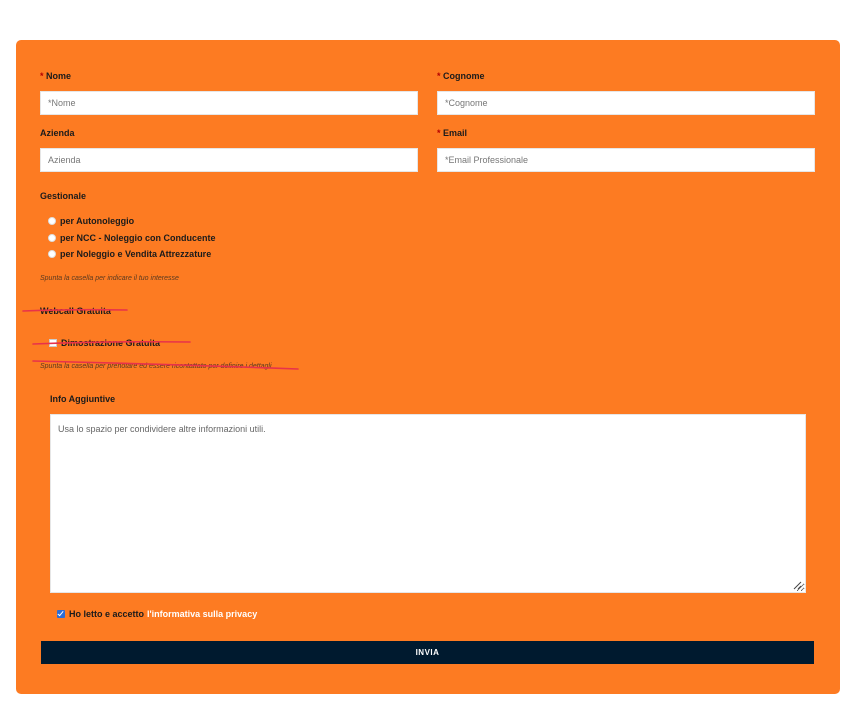  Describe the element at coordinates (63, 196) in the screenshot. I see `gestionale-label: Gestionale` at that location.